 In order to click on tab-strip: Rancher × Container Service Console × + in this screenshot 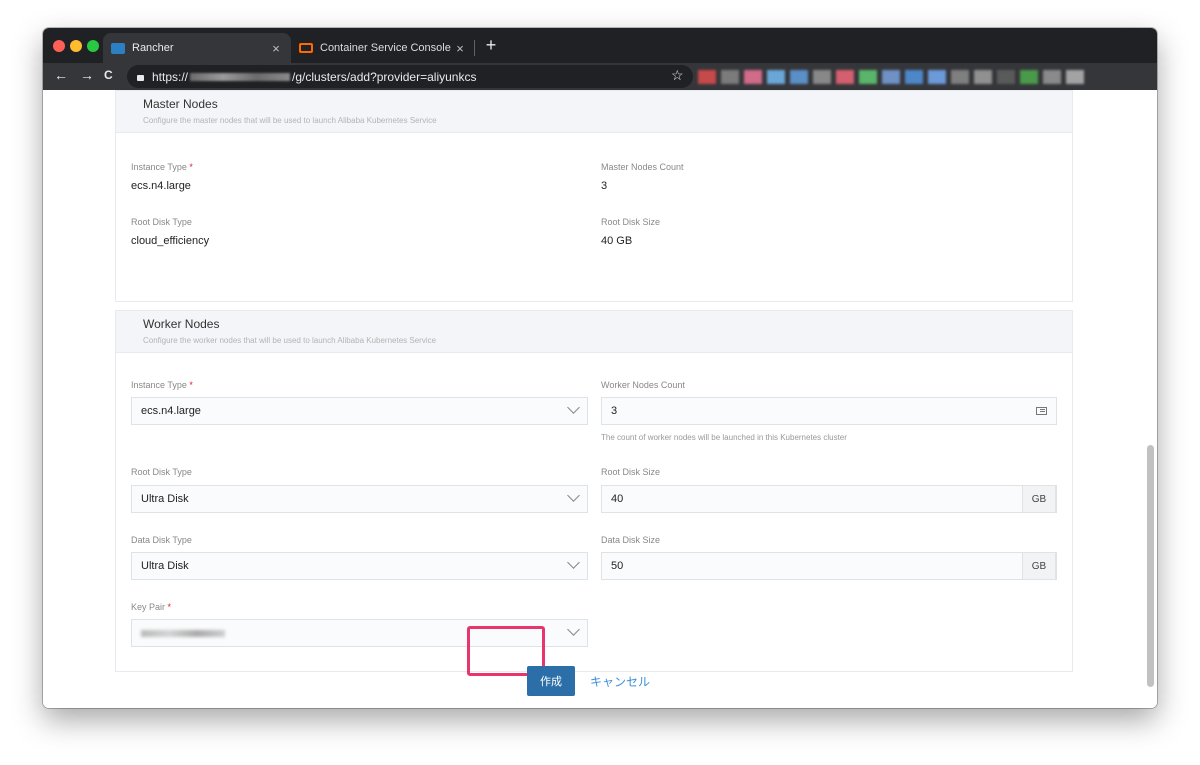, I will do `click(600, 45)`.